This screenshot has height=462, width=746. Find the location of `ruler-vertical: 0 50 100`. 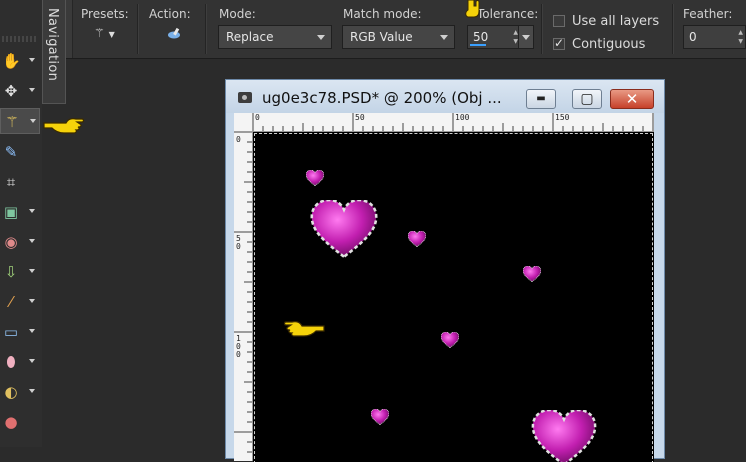

ruler-vertical: 0 50 100 is located at coordinates (243, 296).